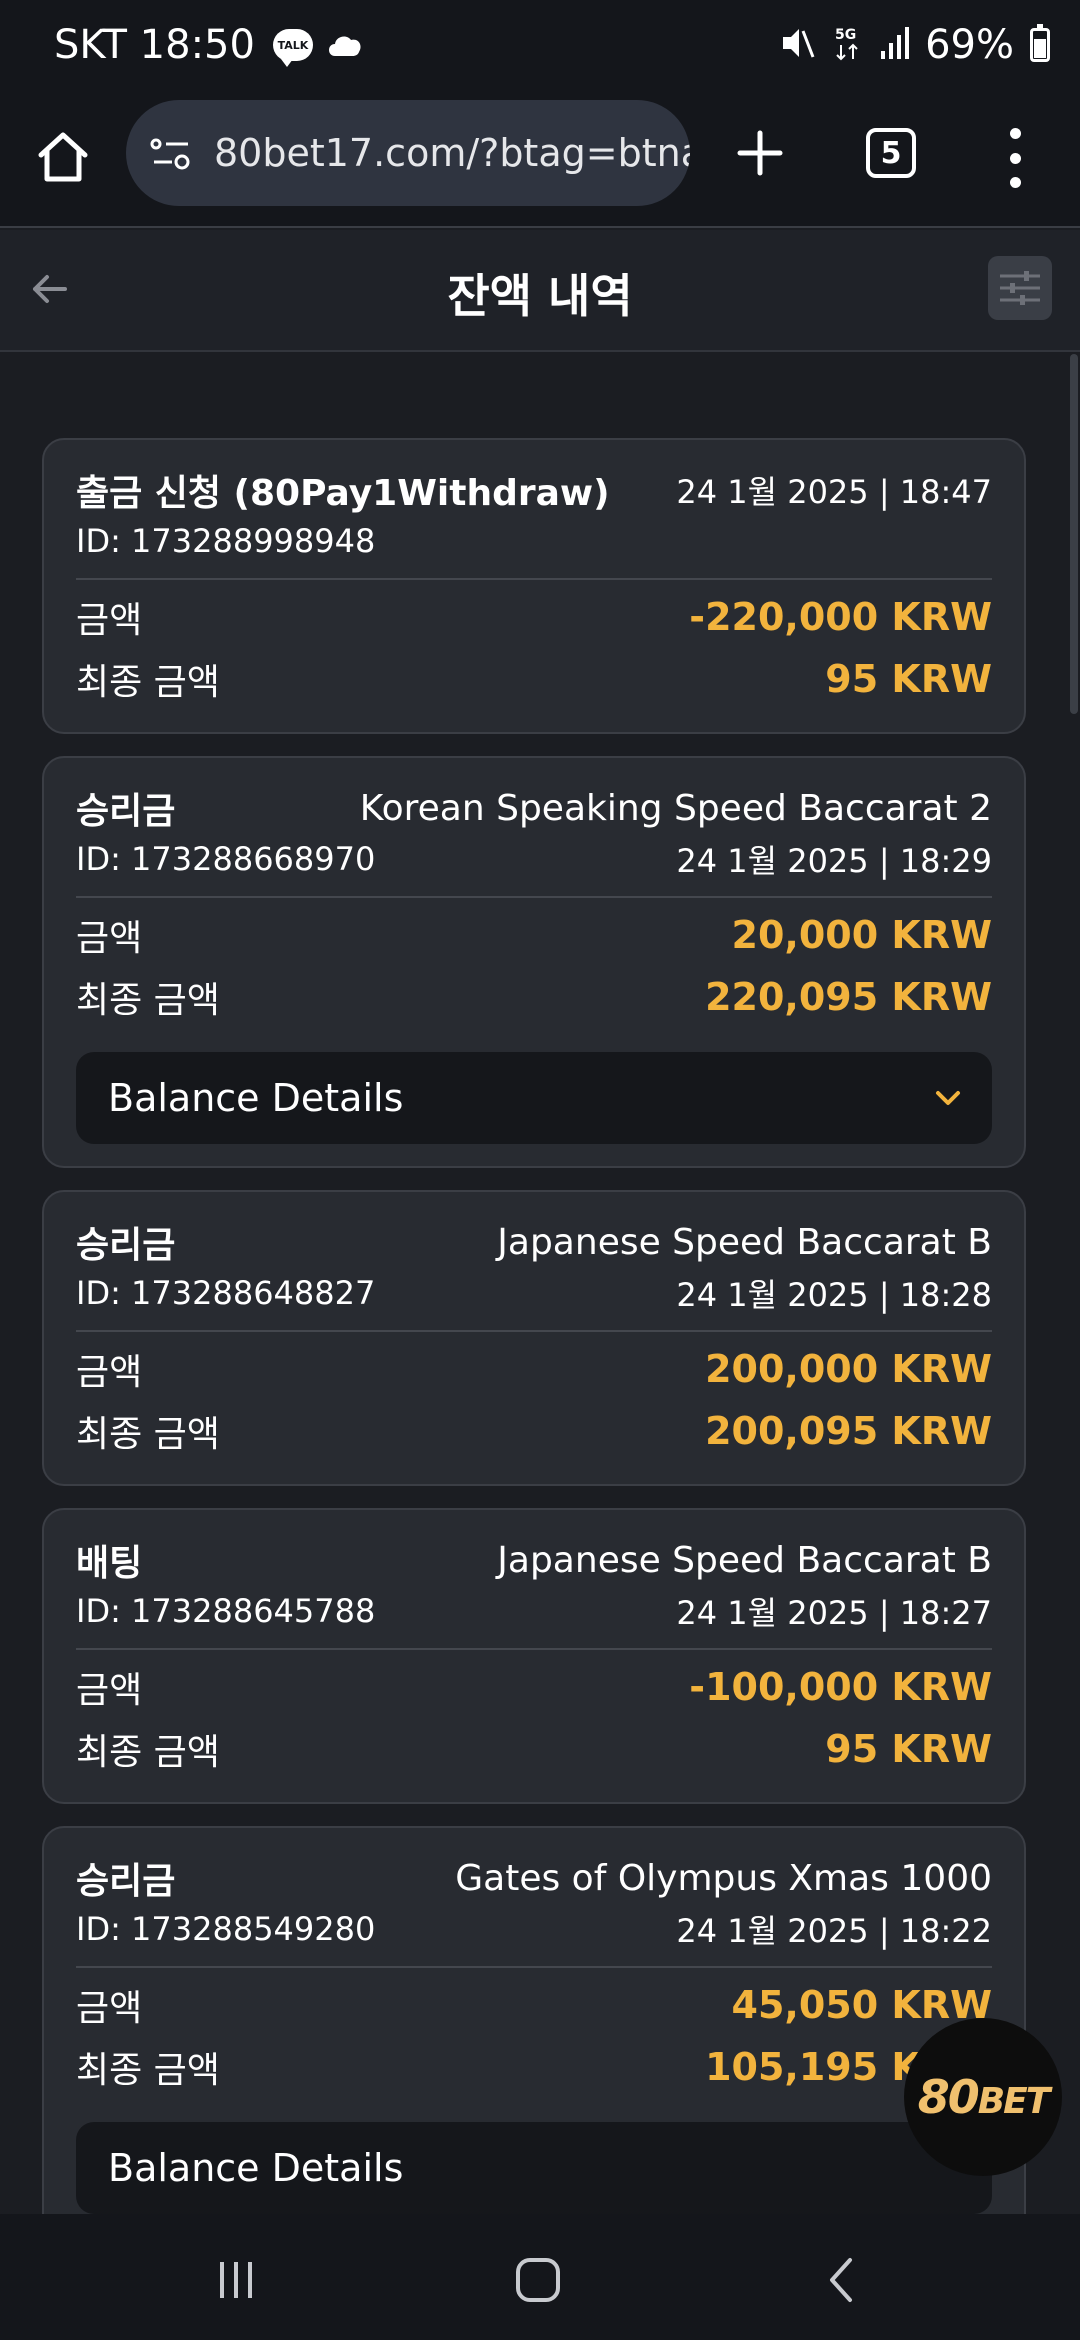 The width and height of the screenshot is (1080, 2340). Describe the element at coordinates (538, 2280) in the screenshot. I see `home-nav-icon` at that location.